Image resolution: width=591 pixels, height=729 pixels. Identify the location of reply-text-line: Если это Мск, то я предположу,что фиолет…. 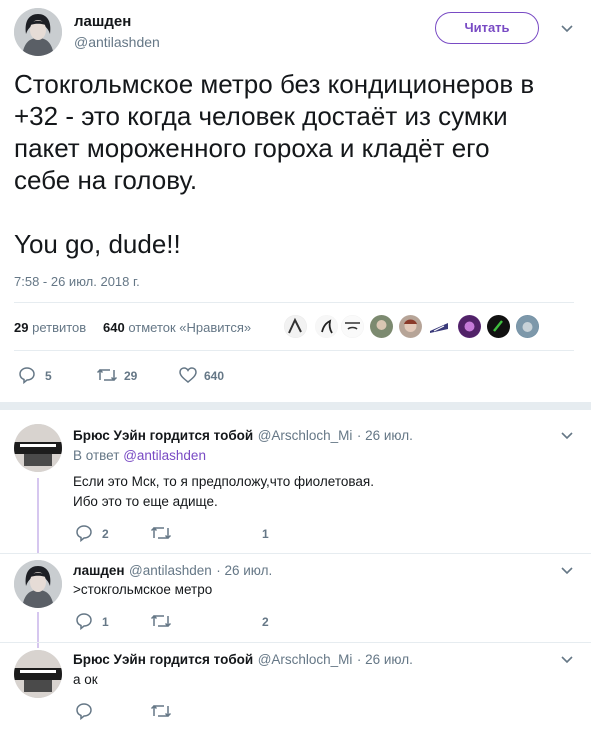
(223, 481).